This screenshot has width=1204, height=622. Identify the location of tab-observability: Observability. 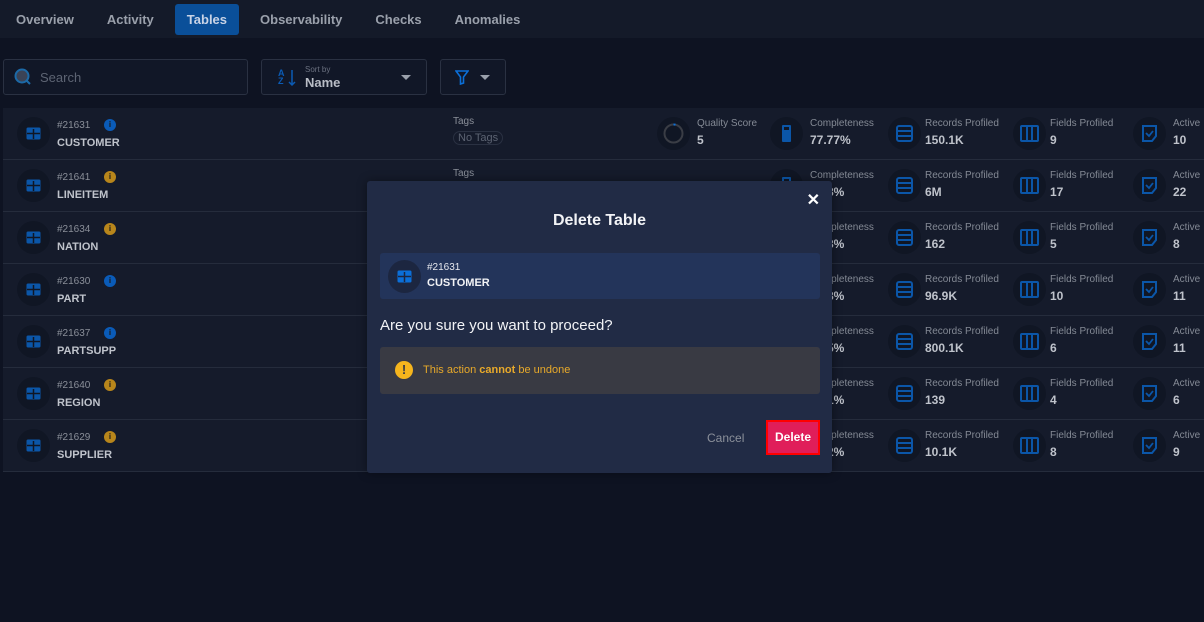
(301, 19).